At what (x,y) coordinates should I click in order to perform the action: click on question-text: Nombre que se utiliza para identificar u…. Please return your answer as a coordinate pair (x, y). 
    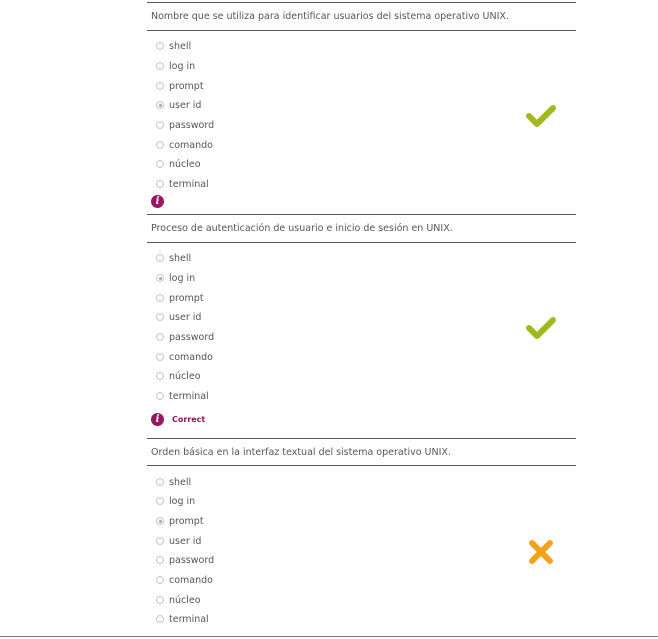
    Looking at the image, I should click on (330, 16).